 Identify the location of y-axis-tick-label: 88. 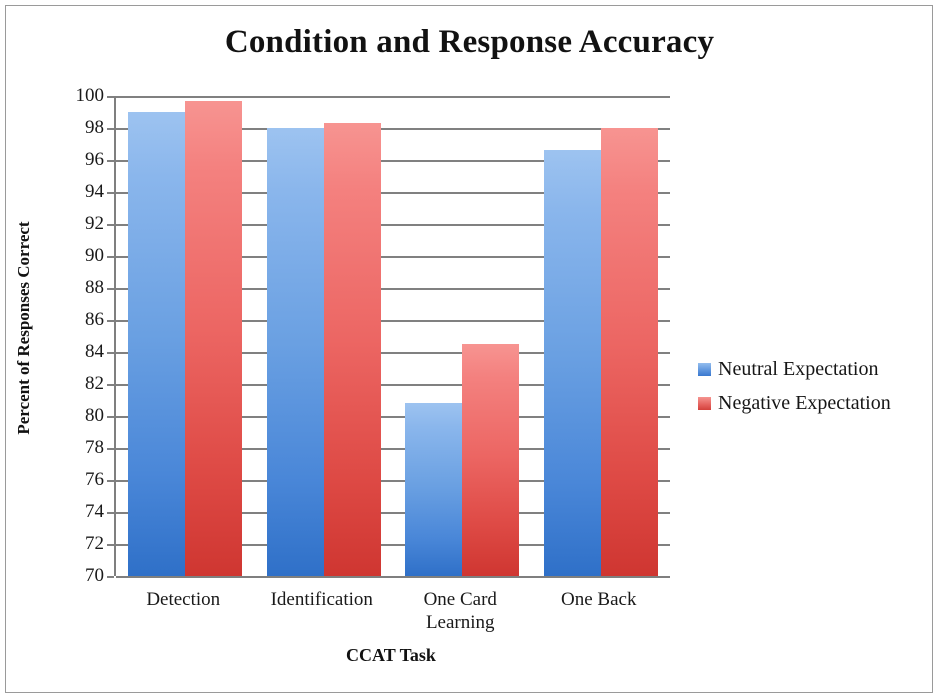
(94, 287).